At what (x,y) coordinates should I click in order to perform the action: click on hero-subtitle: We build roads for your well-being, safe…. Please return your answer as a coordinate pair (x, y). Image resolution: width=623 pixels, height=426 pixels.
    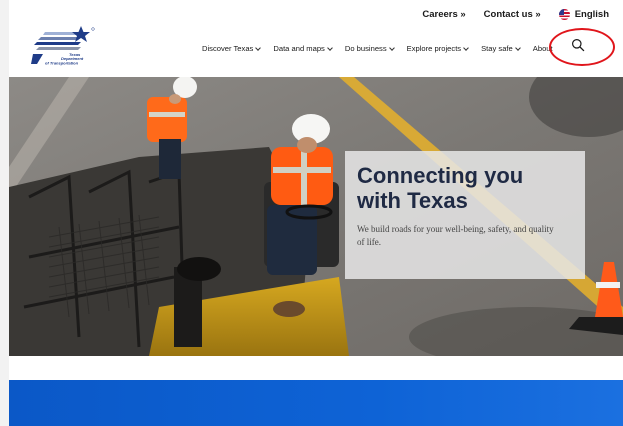
    Looking at the image, I should click on (455, 235).